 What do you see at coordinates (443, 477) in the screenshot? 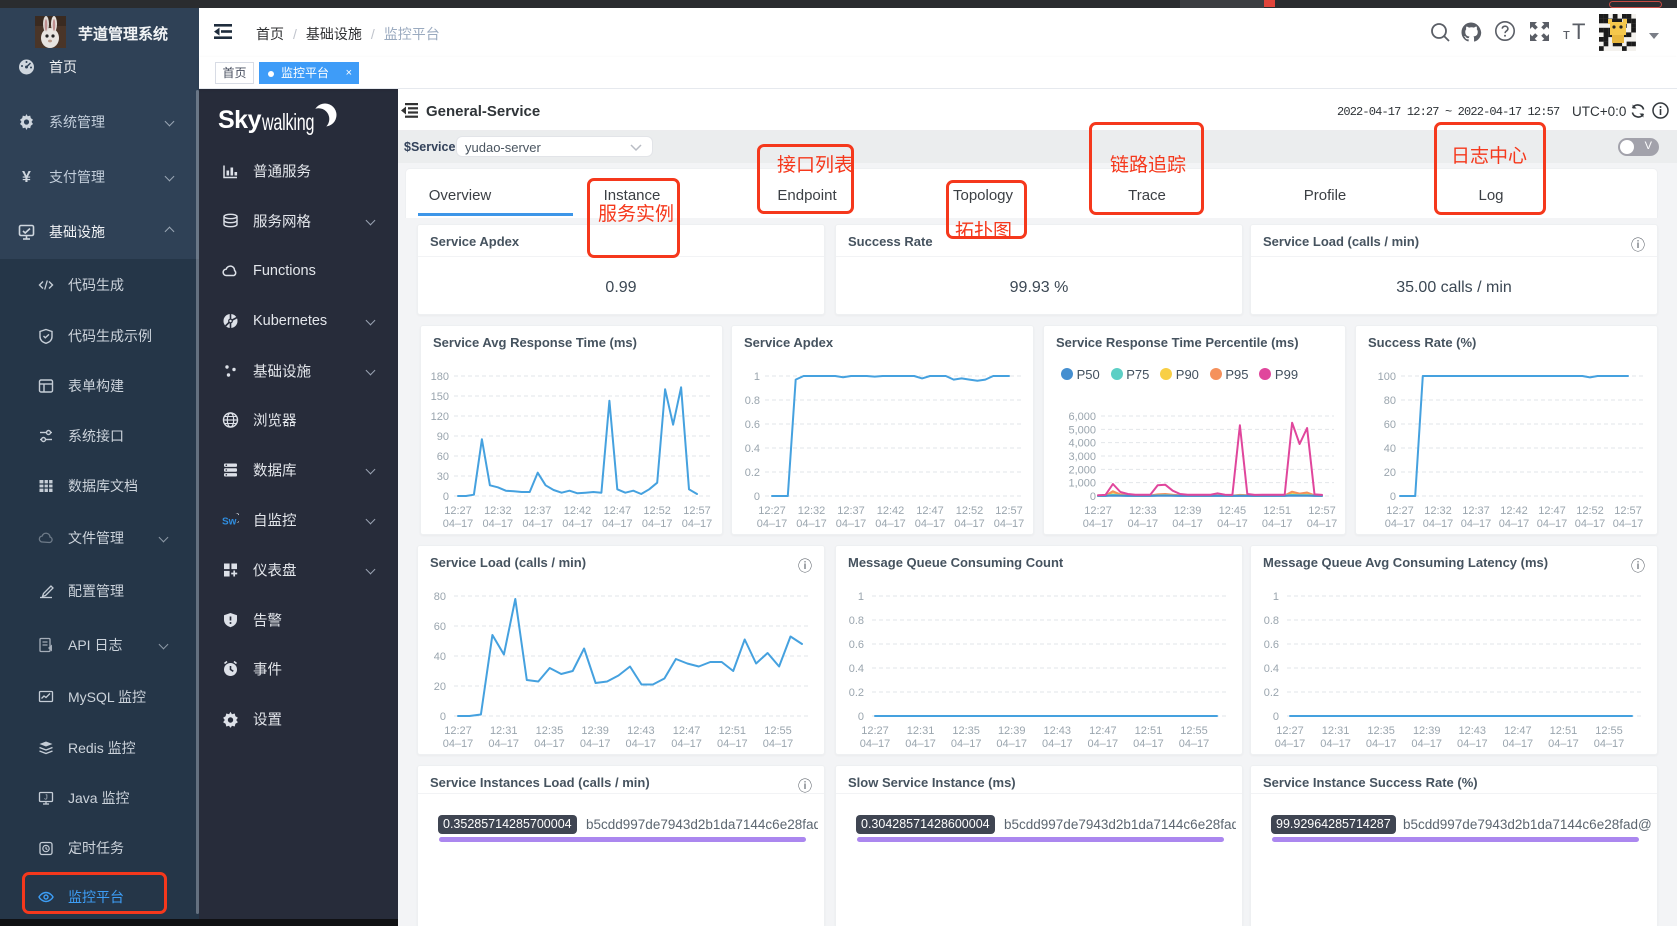
I see `svg-text: 30` at bounding box center [443, 477].